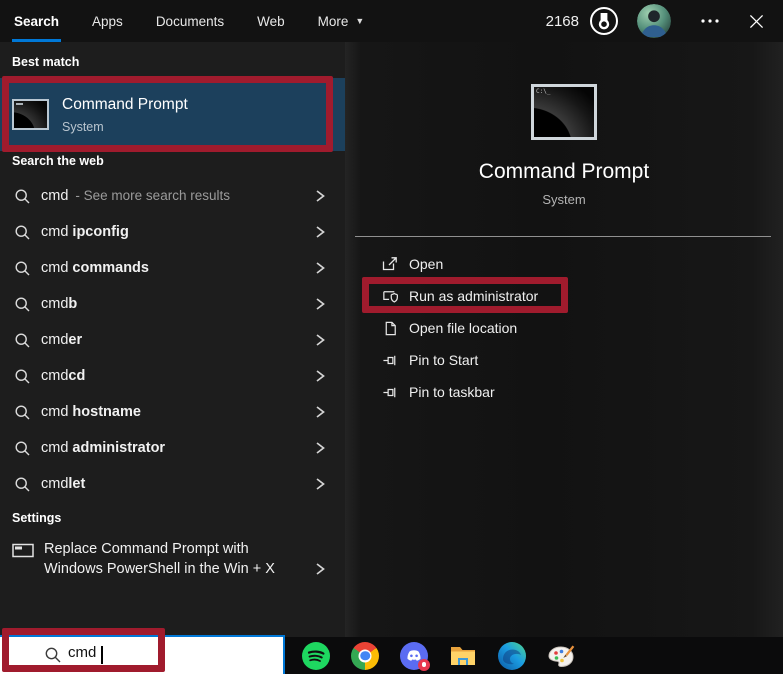 The width and height of the screenshot is (783, 674). Describe the element at coordinates (360, 20) in the screenshot. I see `chevron-down-icon: ▼` at that location.